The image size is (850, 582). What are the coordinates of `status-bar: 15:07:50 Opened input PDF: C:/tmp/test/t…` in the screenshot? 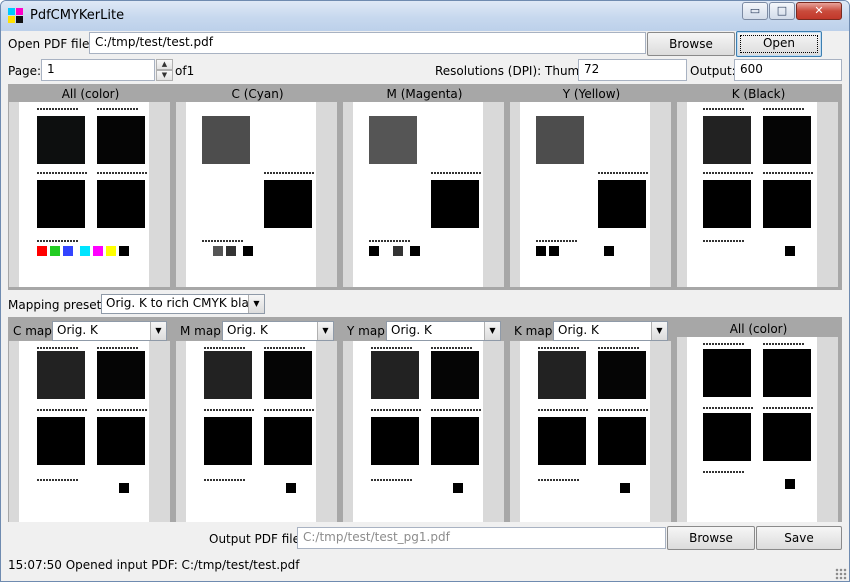 It's located at (425, 566).